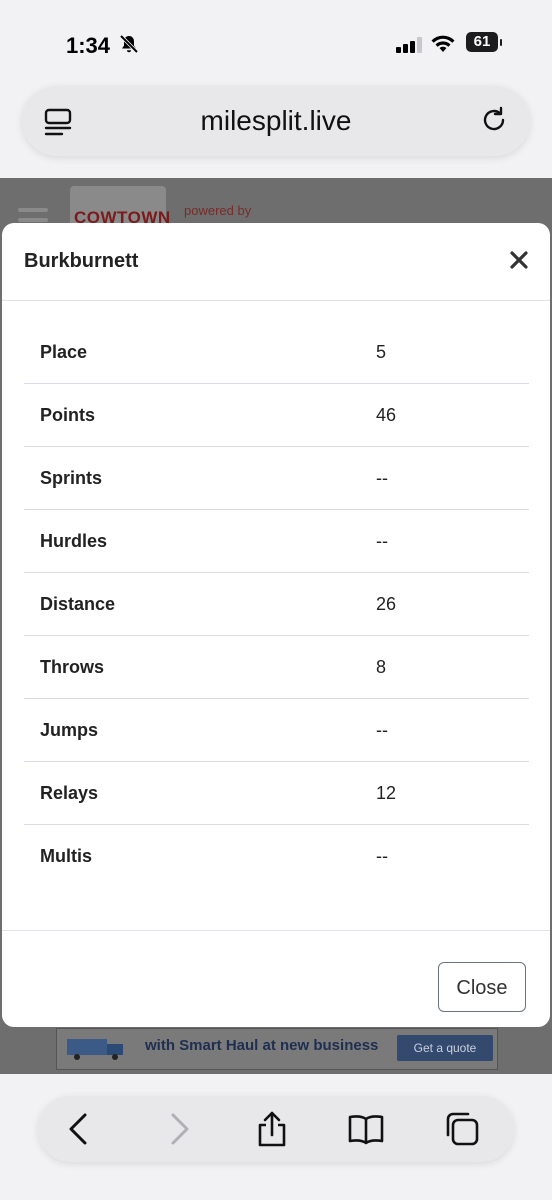 The image size is (552, 1200). I want to click on powered-by-text: powered by, so click(218, 210).